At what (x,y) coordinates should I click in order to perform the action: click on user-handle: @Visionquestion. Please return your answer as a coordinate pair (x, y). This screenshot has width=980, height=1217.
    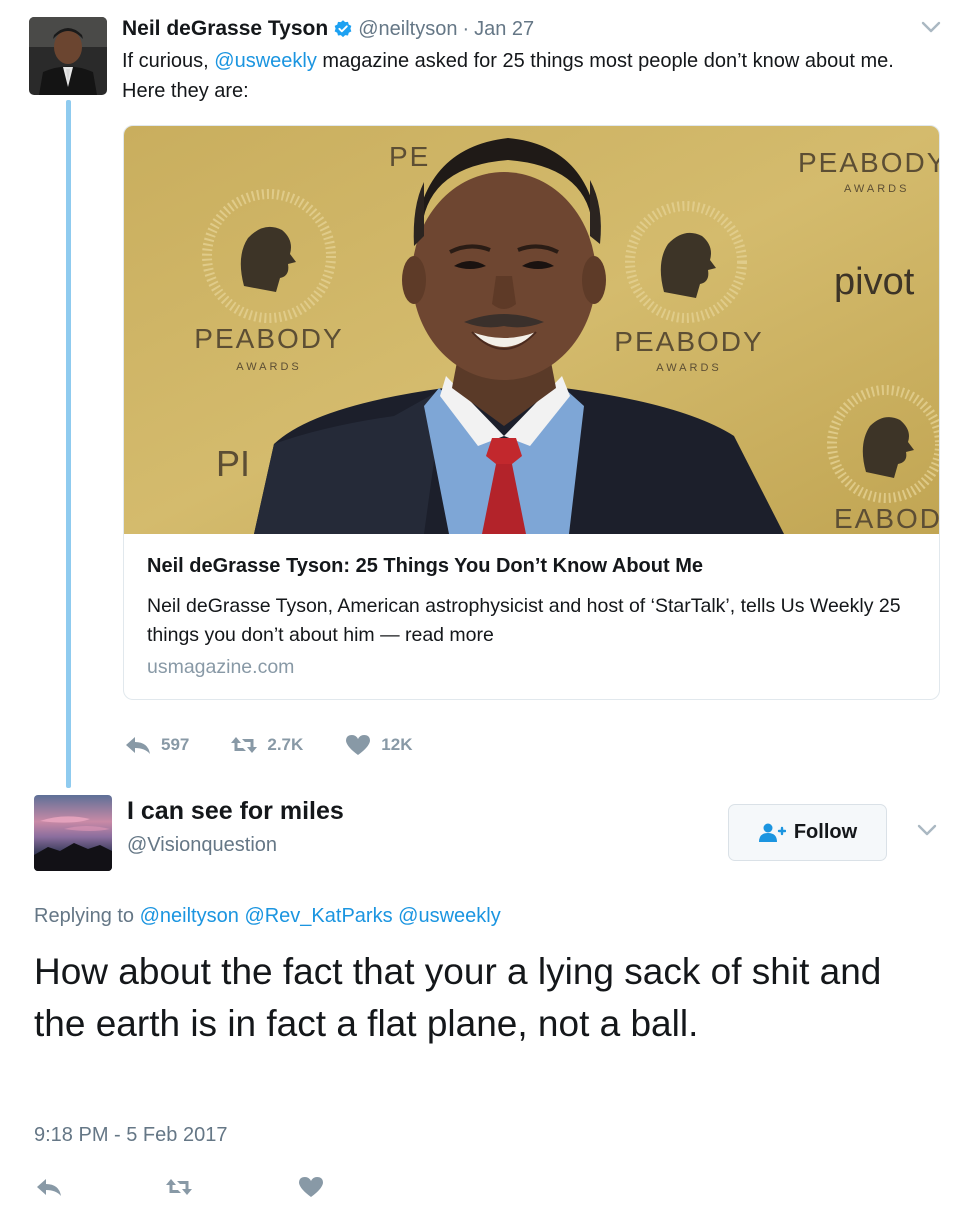
    Looking at the image, I should click on (202, 845).